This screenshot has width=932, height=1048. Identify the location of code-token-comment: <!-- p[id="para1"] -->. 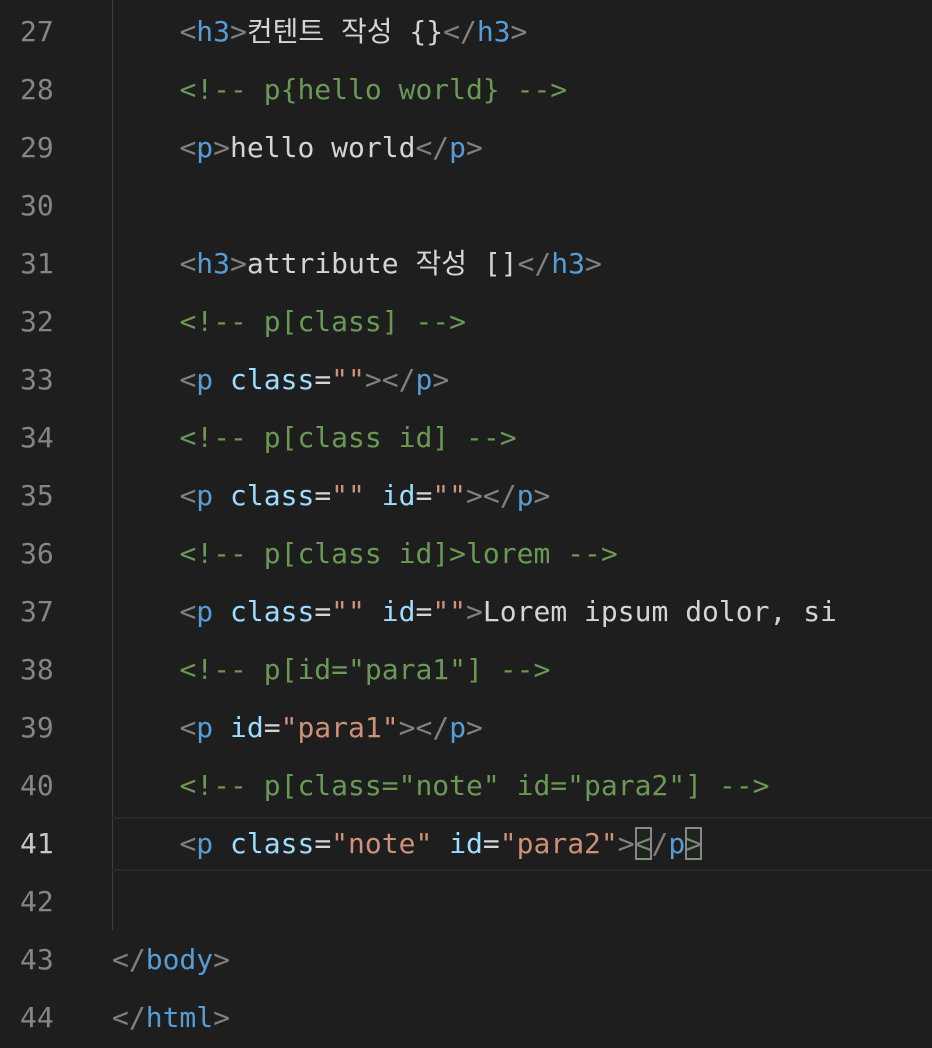
(365, 669).